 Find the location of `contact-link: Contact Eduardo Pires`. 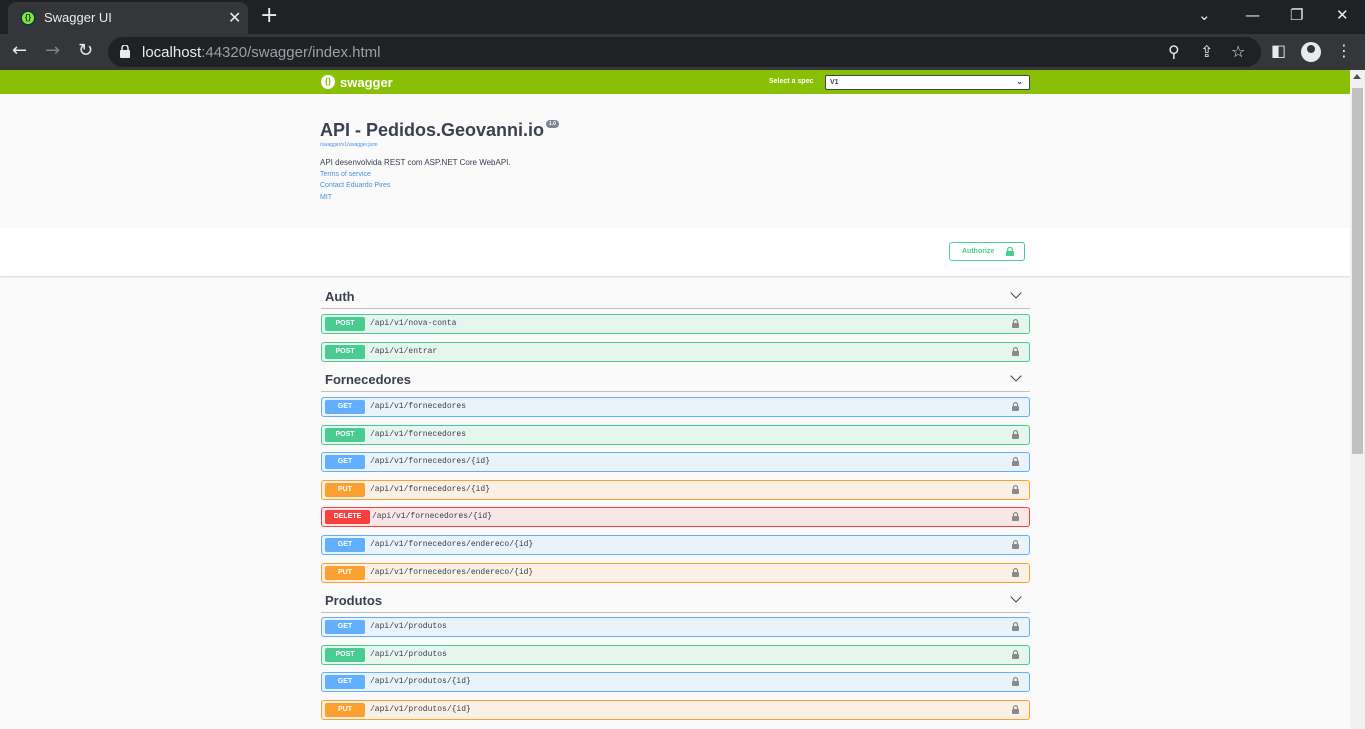

contact-link: Contact Eduardo Pires is located at coordinates (355, 185).